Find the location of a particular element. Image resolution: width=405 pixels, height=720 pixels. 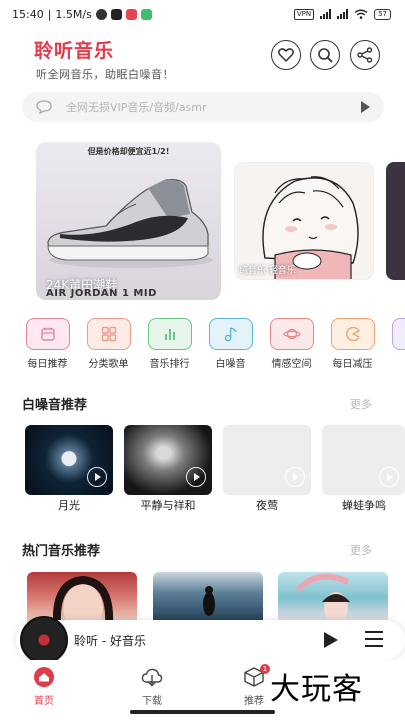

app-header: 聆听音乐 听全网音乐，助眠白噪音！ is located at coordinates (202, 60).